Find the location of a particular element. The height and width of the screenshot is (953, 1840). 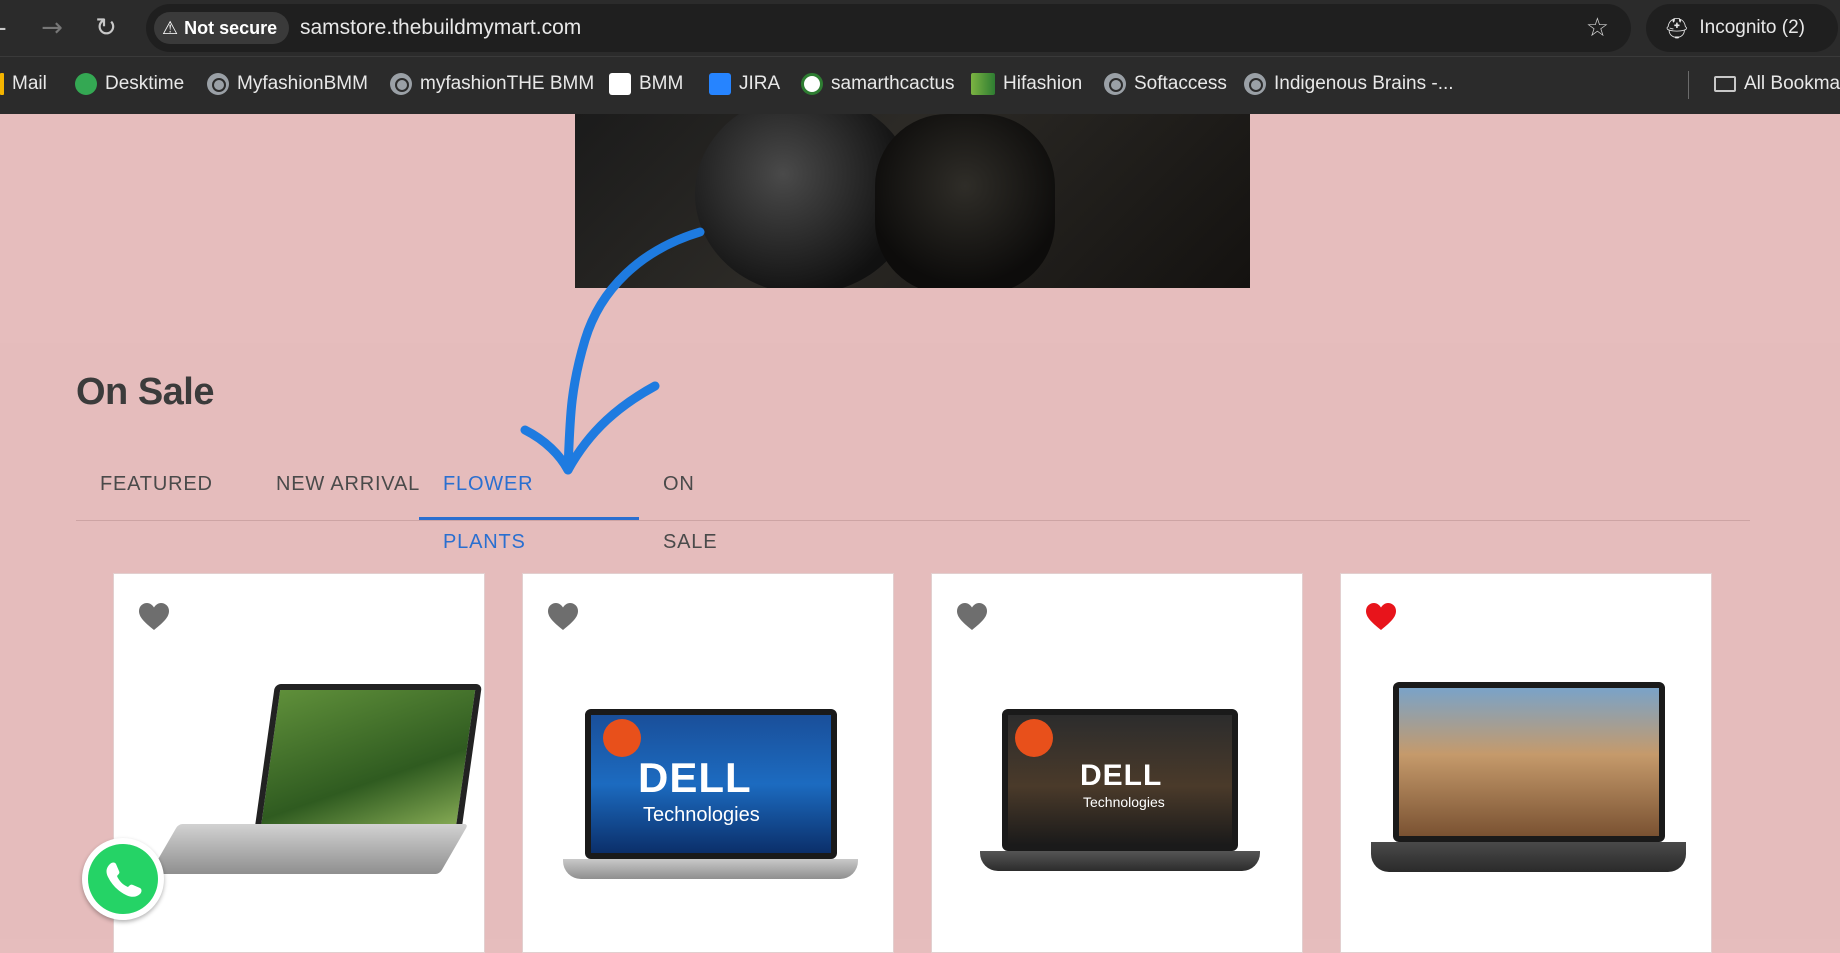

whatsapp-icon is located at coordinates (123, 879).